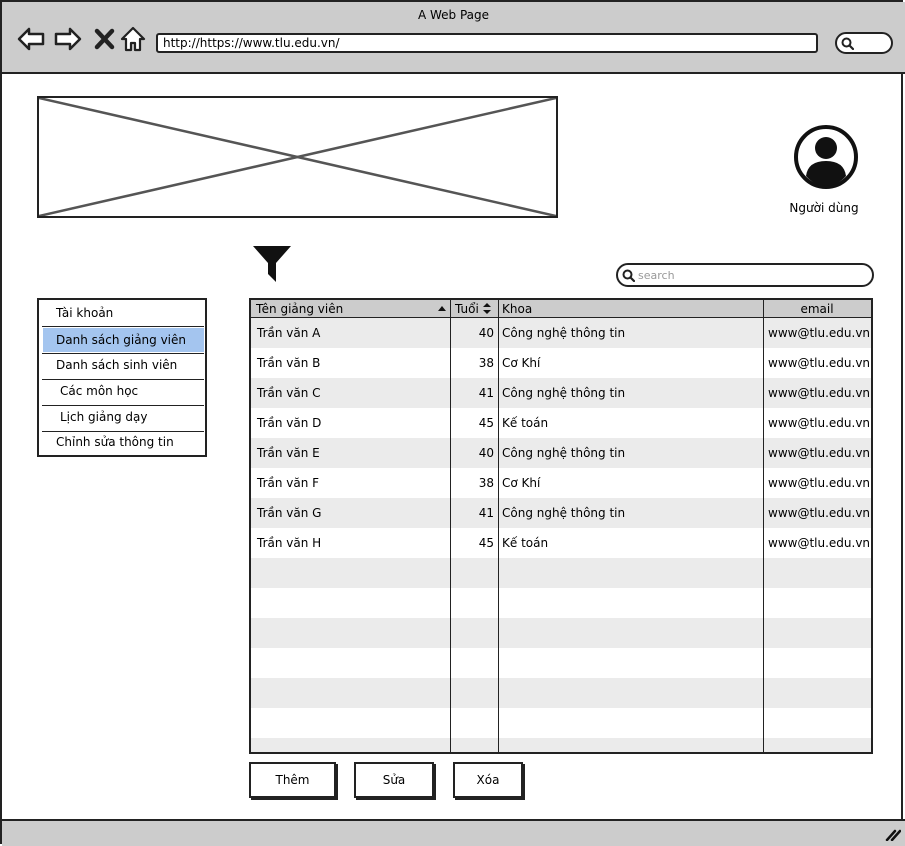 Image resolution: width=905 pixels, height=846 pixels. I want to click on sort-ascending-icon, so click(442, 308).